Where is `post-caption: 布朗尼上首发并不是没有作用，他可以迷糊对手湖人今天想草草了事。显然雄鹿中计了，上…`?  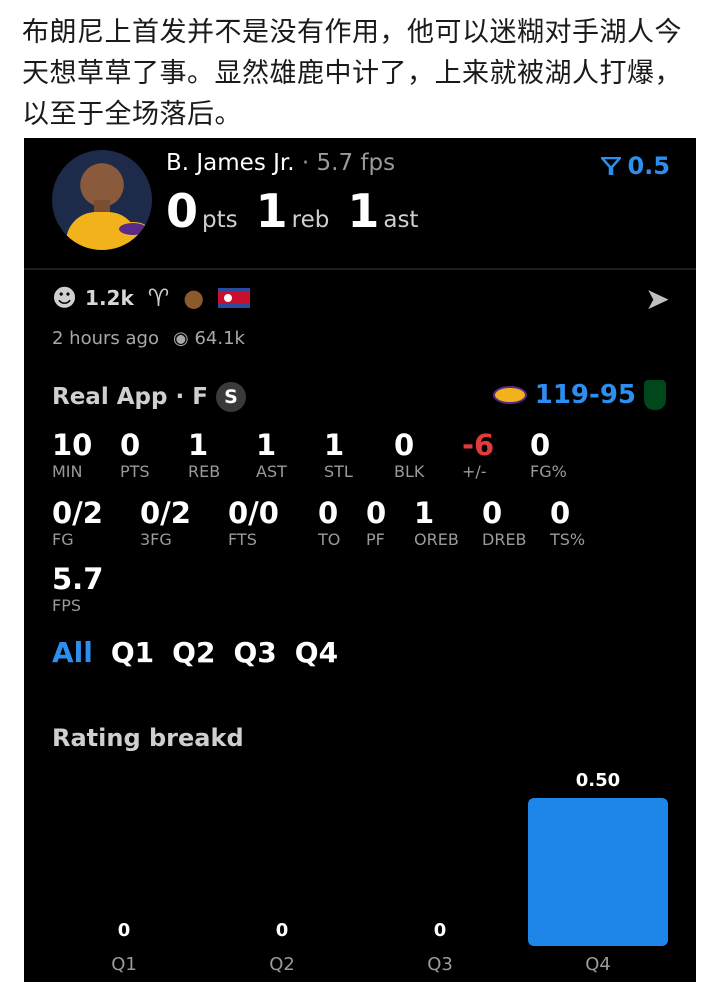
post-caption: 布朗尼上首发并不是没有作用，他可以迷糊对手湖人今天想草草了事。显然雄鹿中计了，上… is located at coordinates (352, 73).